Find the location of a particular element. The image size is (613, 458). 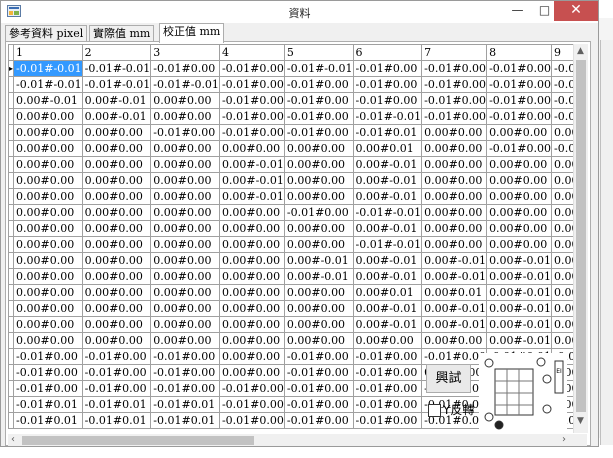

scroll-left-arrow-icon: ‹ is located at coordinates (13, 439).